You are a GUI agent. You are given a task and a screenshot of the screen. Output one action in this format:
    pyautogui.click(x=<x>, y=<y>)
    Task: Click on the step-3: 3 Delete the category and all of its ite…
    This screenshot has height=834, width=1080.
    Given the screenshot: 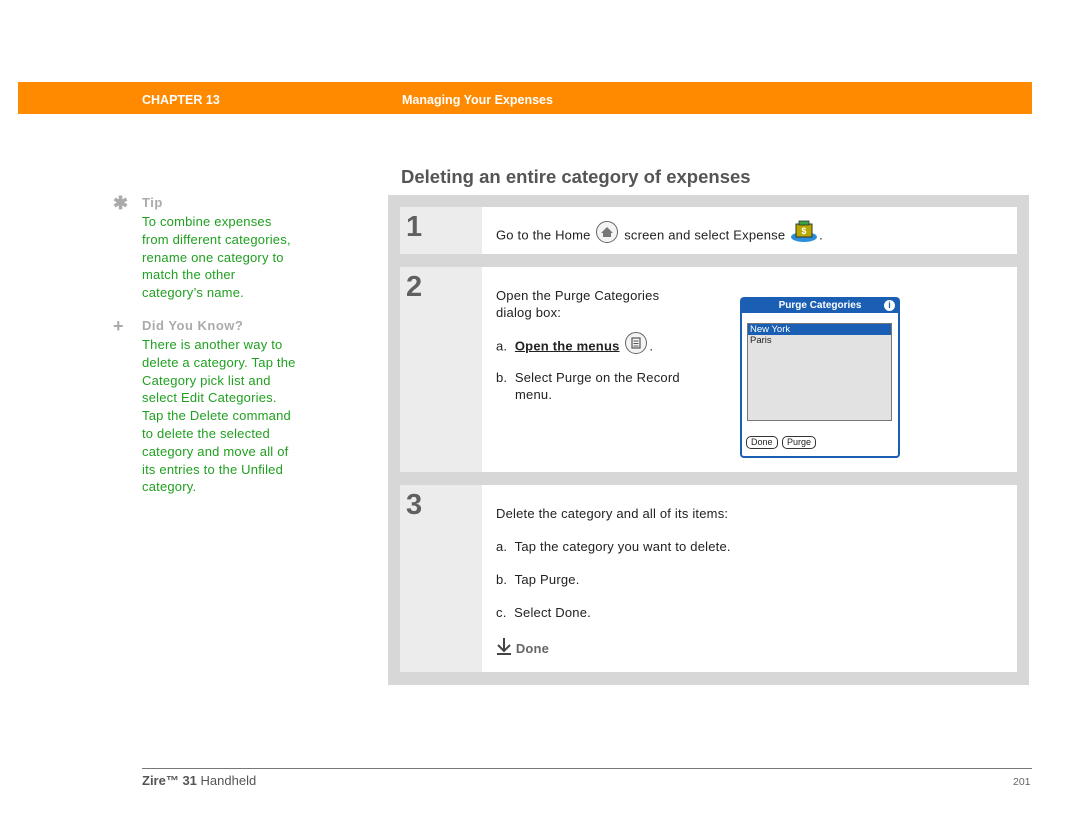 What is the action you would take?
    pyautogui.click(x=708, y=578)
    